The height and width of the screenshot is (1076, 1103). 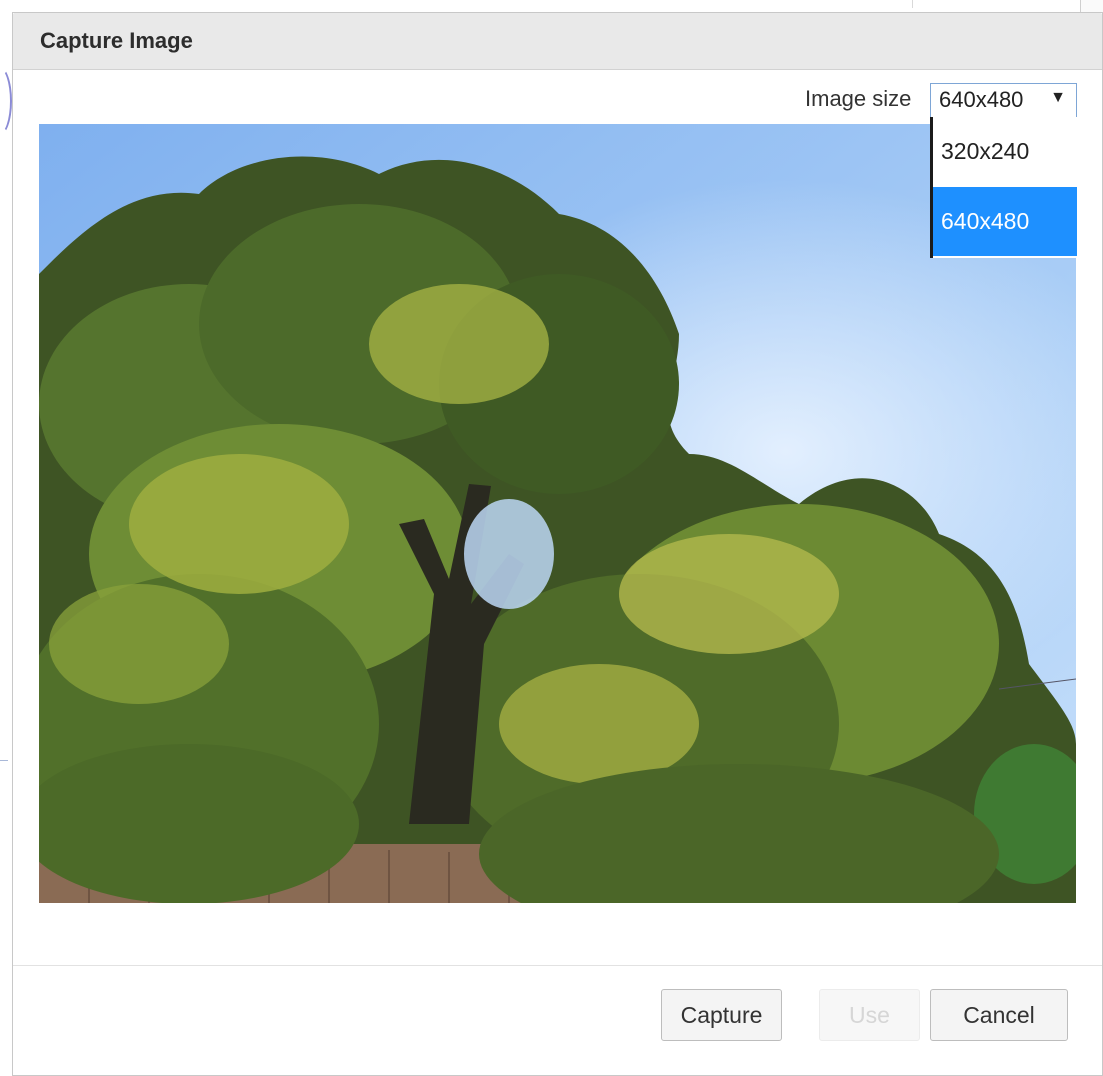 What do you see at coordinates (557, 41) in the screenshot?
I see `dialog-header: Capture Image` at bounding box center [557, 41].